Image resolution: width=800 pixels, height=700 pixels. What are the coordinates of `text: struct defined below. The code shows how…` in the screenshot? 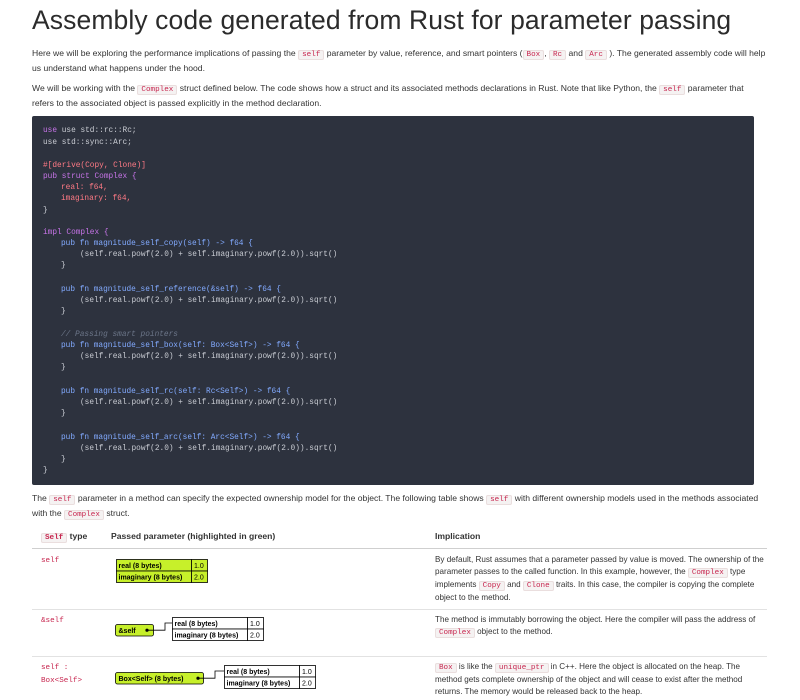 It's located at (418, 88).